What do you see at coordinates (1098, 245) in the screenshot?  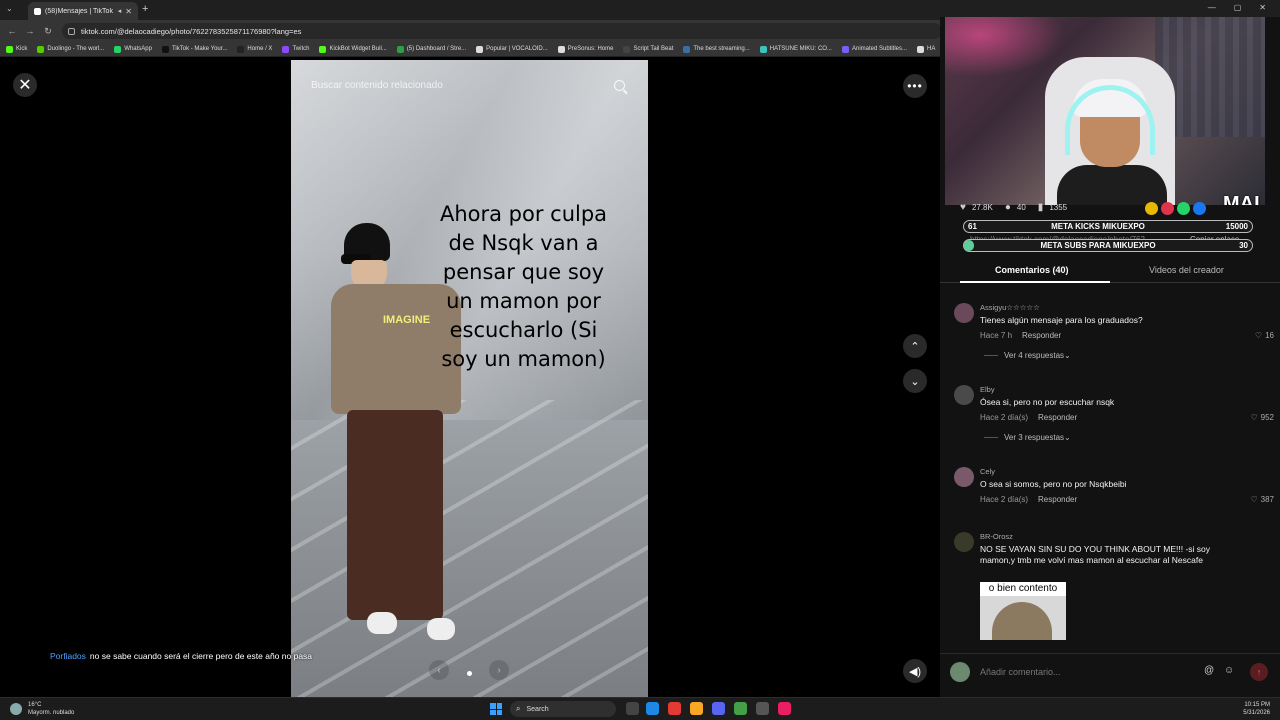 I see `meta-subs-label: META SUBS PARA MIKUEXPO` at bounding box center [1098, 245].